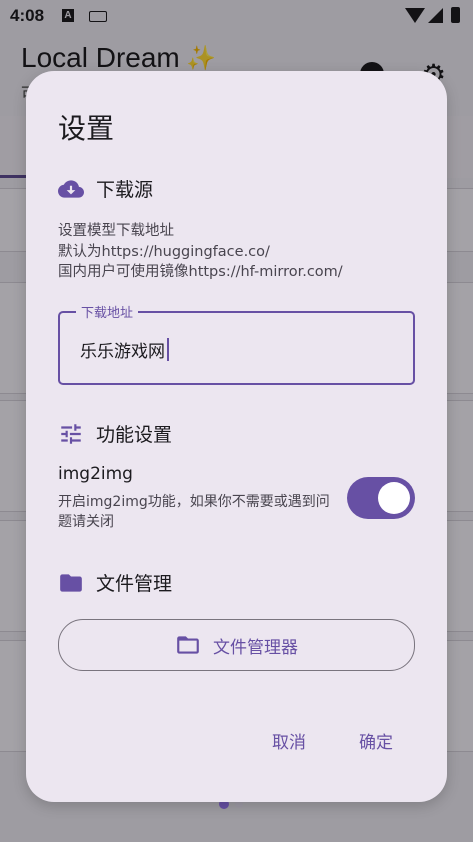  What do you see at coordinates (376, 740) in the screenshot?
I see `confirm-button: 确定` at bounding box center [376, 740].